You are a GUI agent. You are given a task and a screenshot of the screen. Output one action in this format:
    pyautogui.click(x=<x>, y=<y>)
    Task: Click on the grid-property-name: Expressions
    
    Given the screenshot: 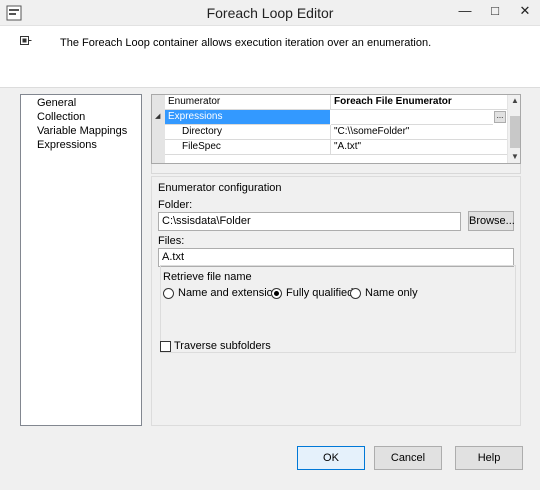 What is the action you would take?
    pyautogui.click(x=195, y=116)
    